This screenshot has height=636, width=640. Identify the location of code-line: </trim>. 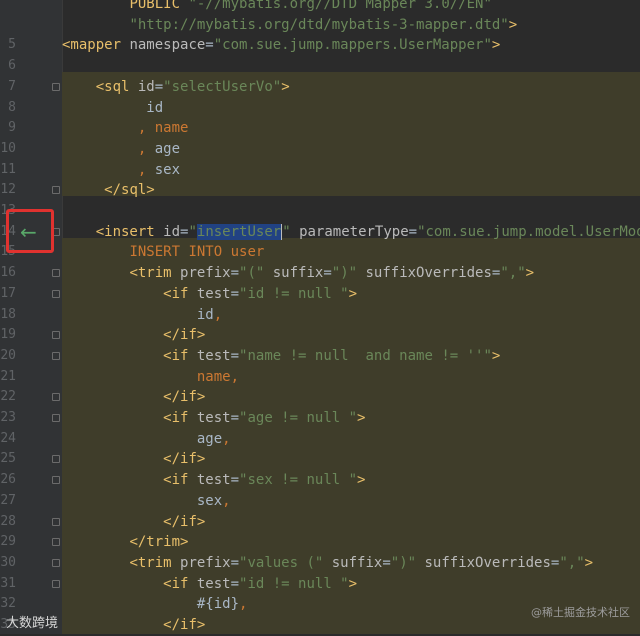
(125, 542).